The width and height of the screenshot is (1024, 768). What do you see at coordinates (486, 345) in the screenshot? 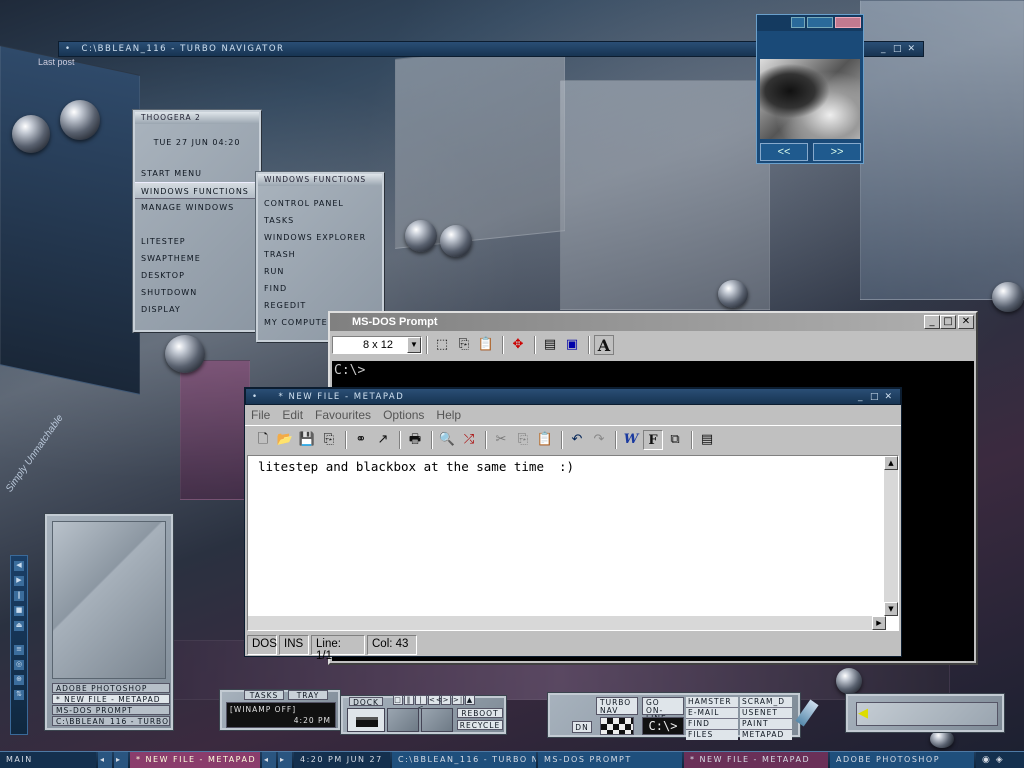
I see `paste-icon: 📋` at bounding box center [486, 345].